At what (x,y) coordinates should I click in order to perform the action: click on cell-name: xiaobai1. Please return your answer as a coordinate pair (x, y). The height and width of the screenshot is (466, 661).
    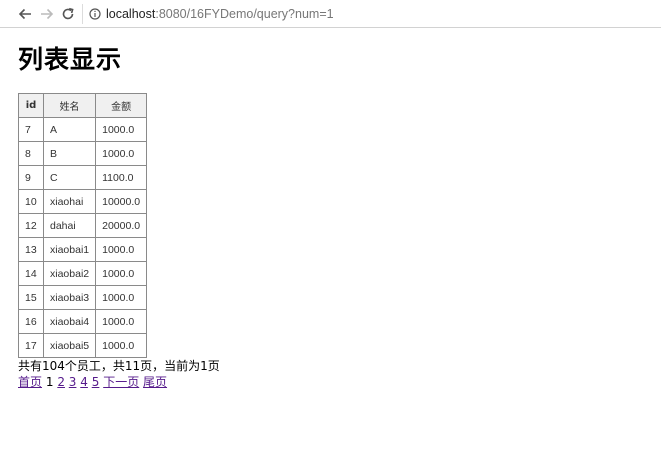
    Looking at the image, I should click on (69, 249).